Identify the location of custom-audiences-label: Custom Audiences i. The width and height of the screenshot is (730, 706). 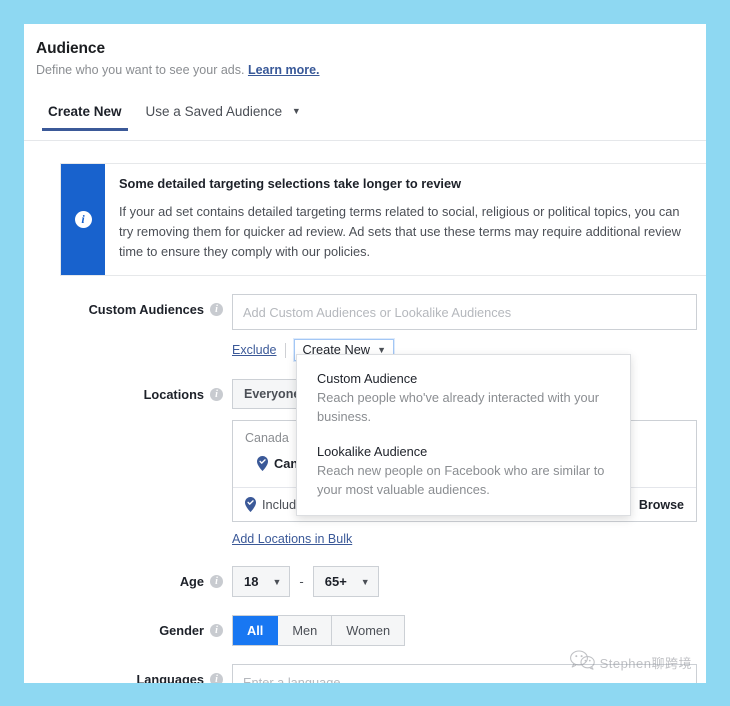
(137, 305).